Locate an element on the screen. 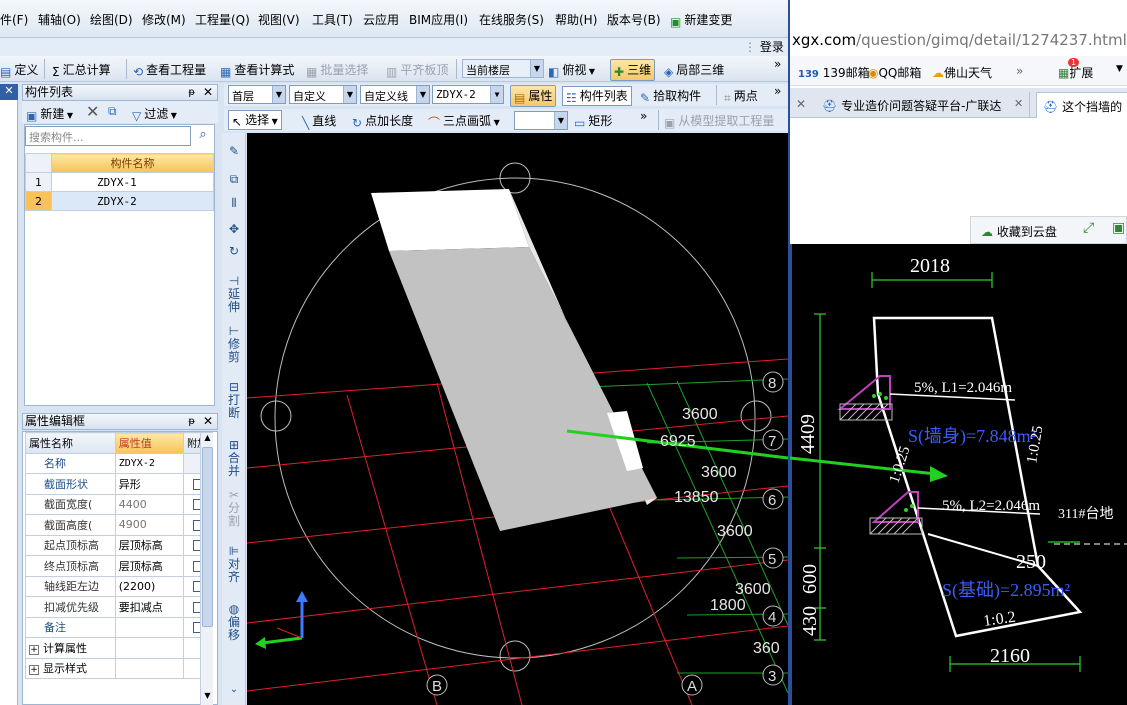 The image size is (1127, 705). view-formula-button: ▦ 查看计算式 is located at coordinates (257, 70).